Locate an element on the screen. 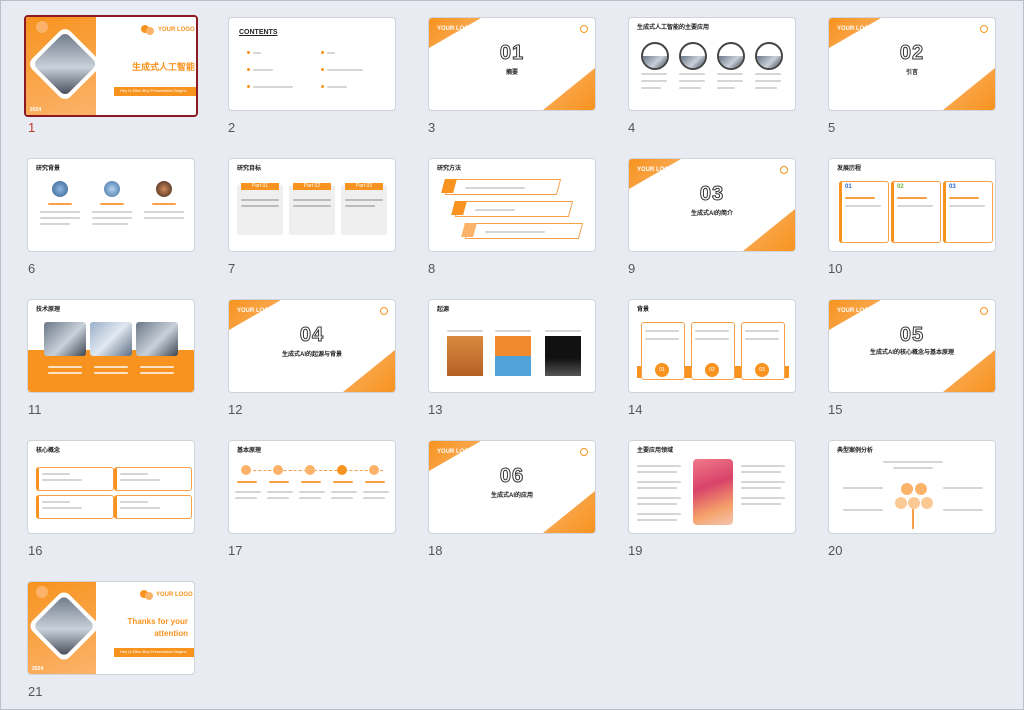  year-tag: 2024 is located at coordinates (38, 669).